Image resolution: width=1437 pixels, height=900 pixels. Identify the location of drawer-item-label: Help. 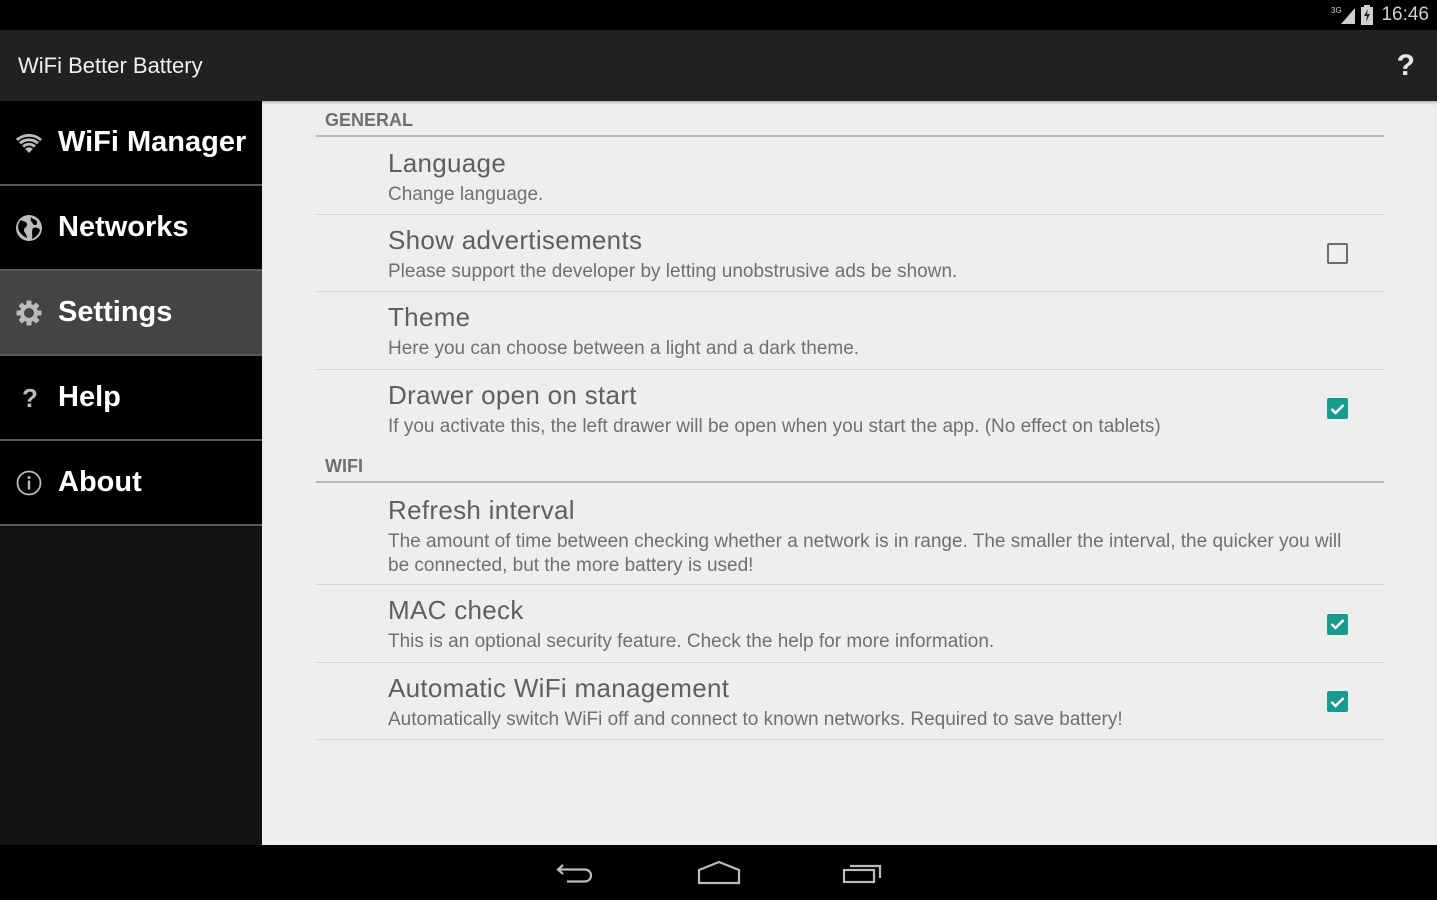
(89, 397).